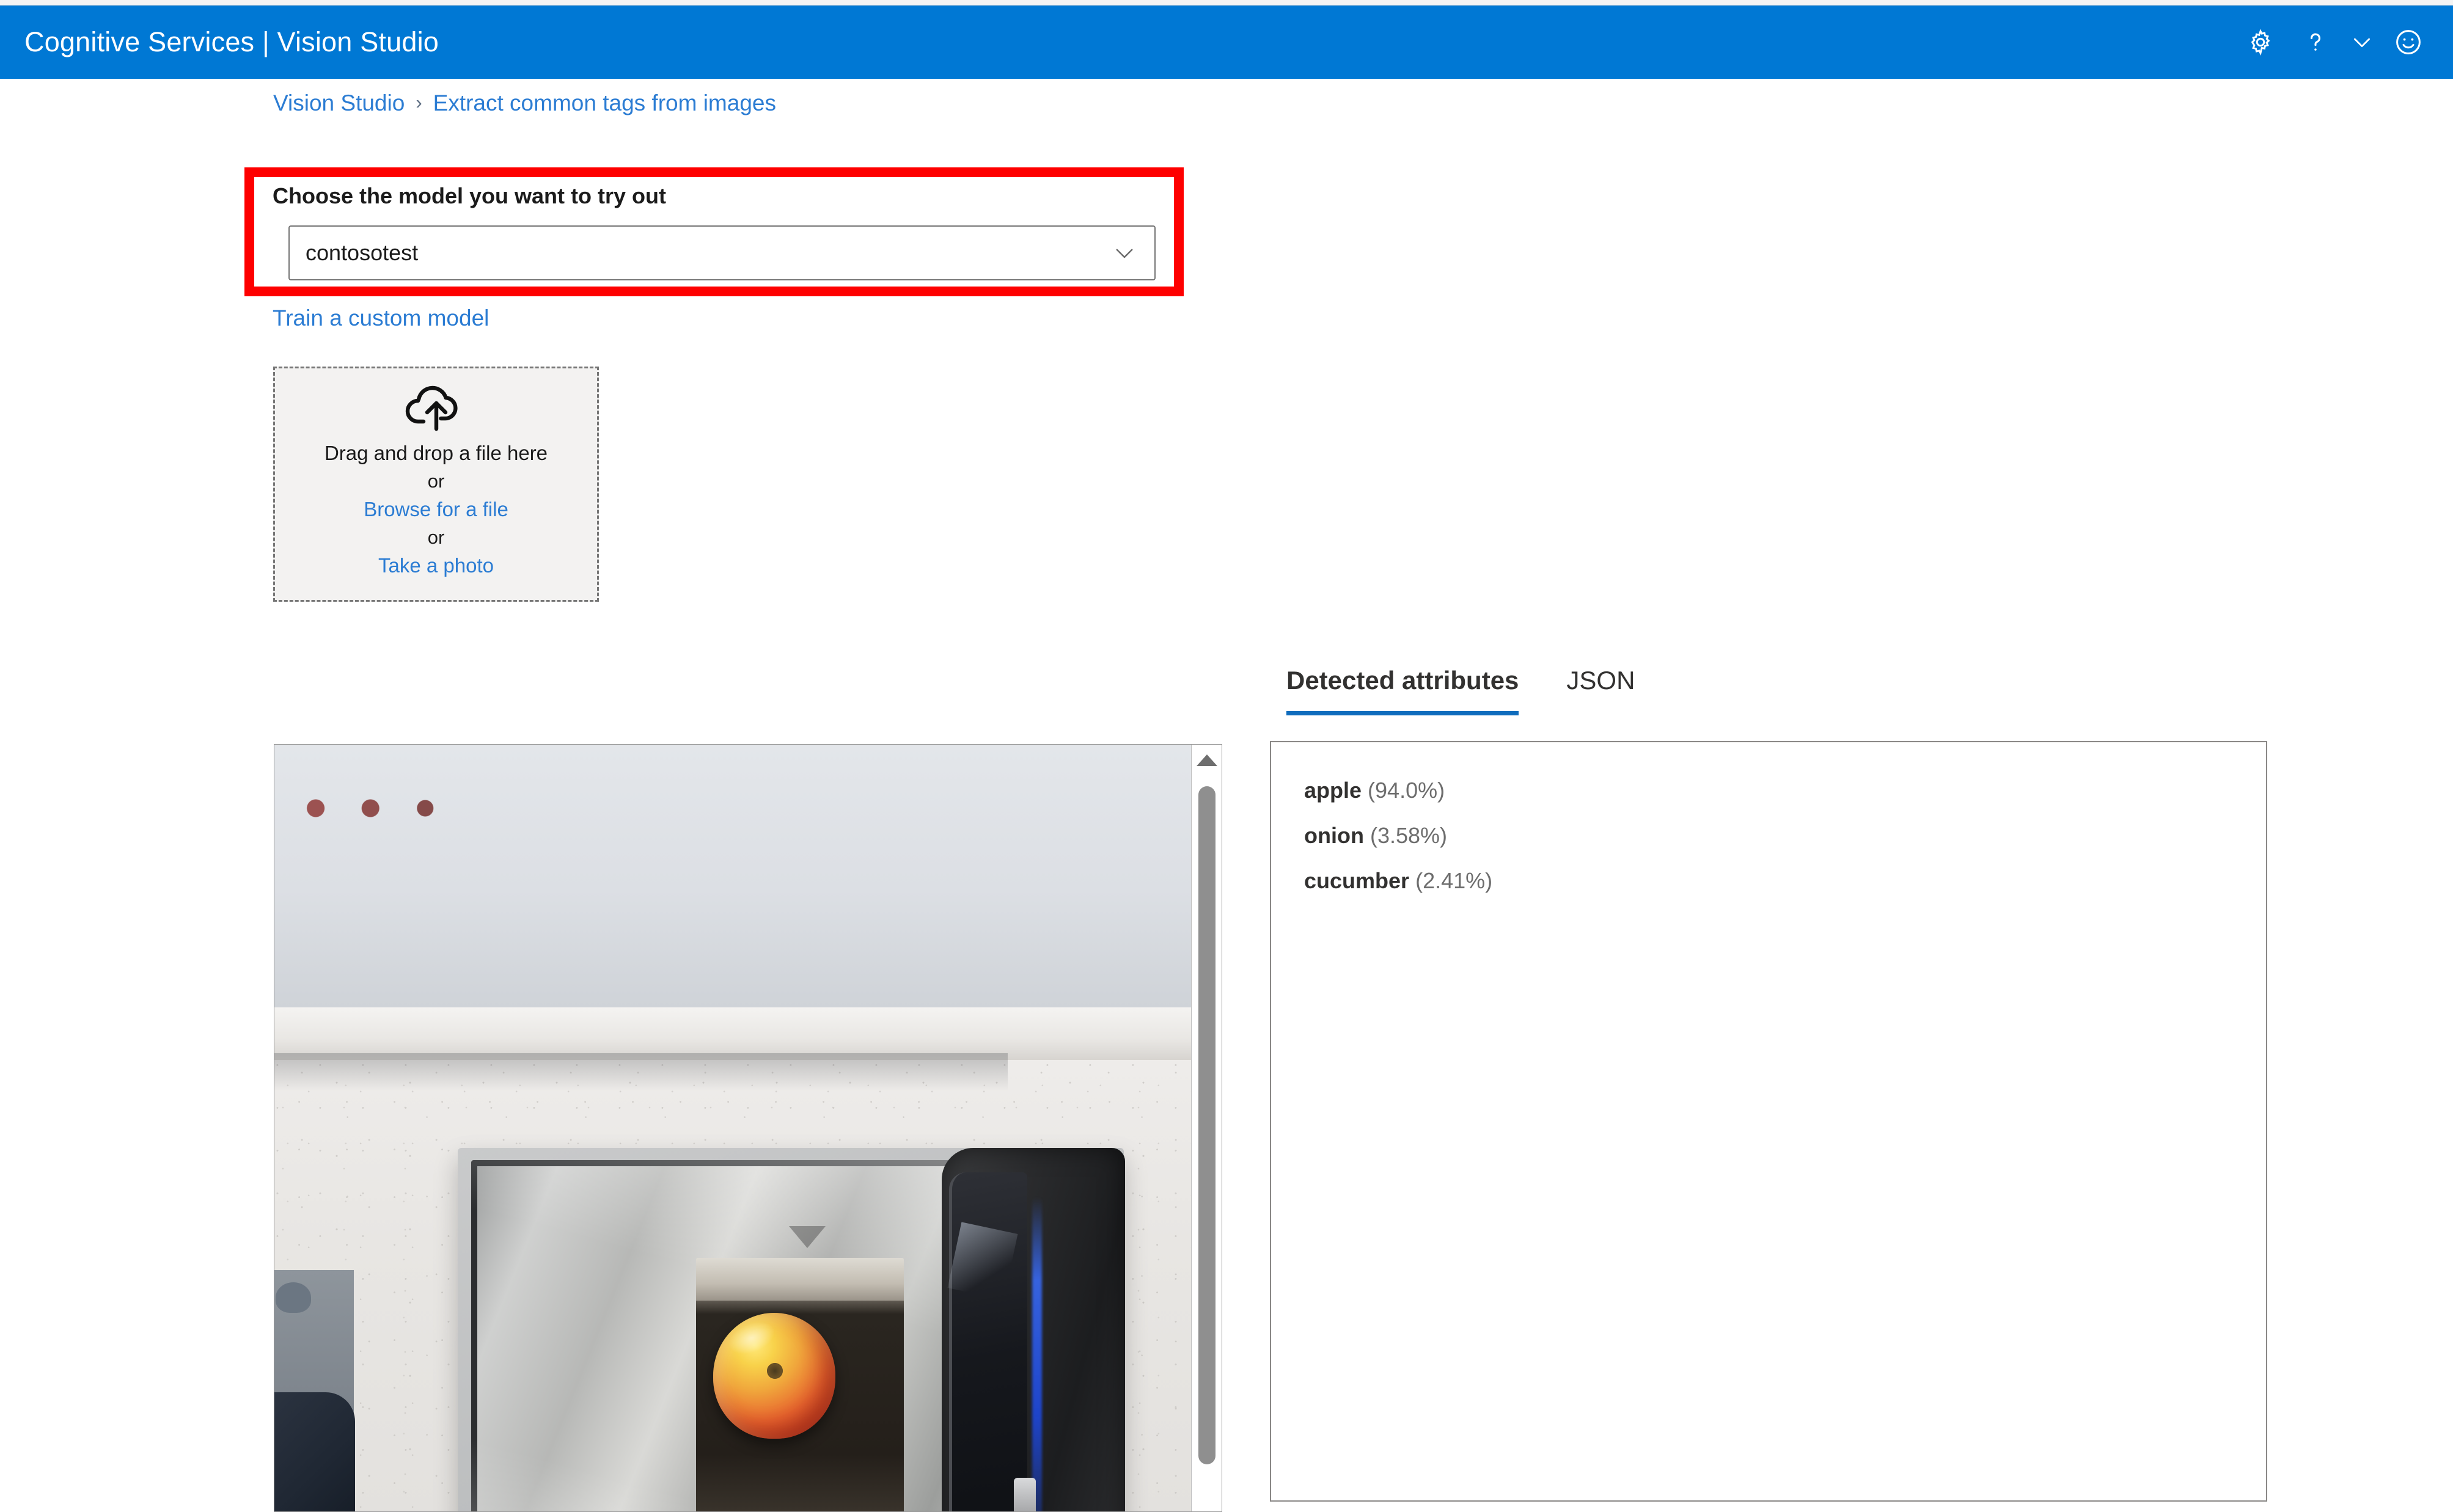 Image resolution: width=2453 pixels, height=1512 pixels. I want to click on results-tabs: Detected attributes JSON, so click(1461, 690).